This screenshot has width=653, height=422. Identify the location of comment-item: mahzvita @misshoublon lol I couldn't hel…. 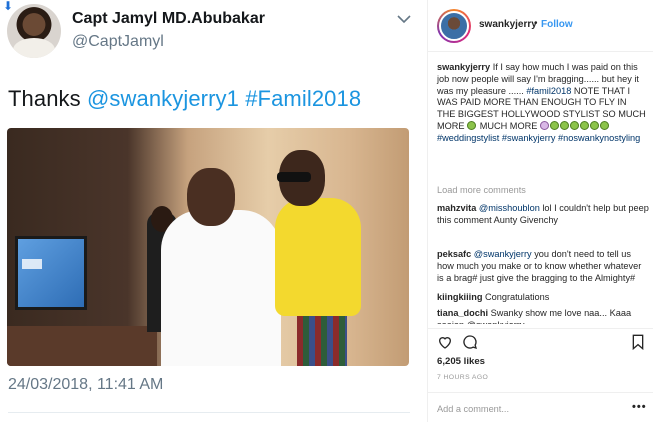
(543, 215).